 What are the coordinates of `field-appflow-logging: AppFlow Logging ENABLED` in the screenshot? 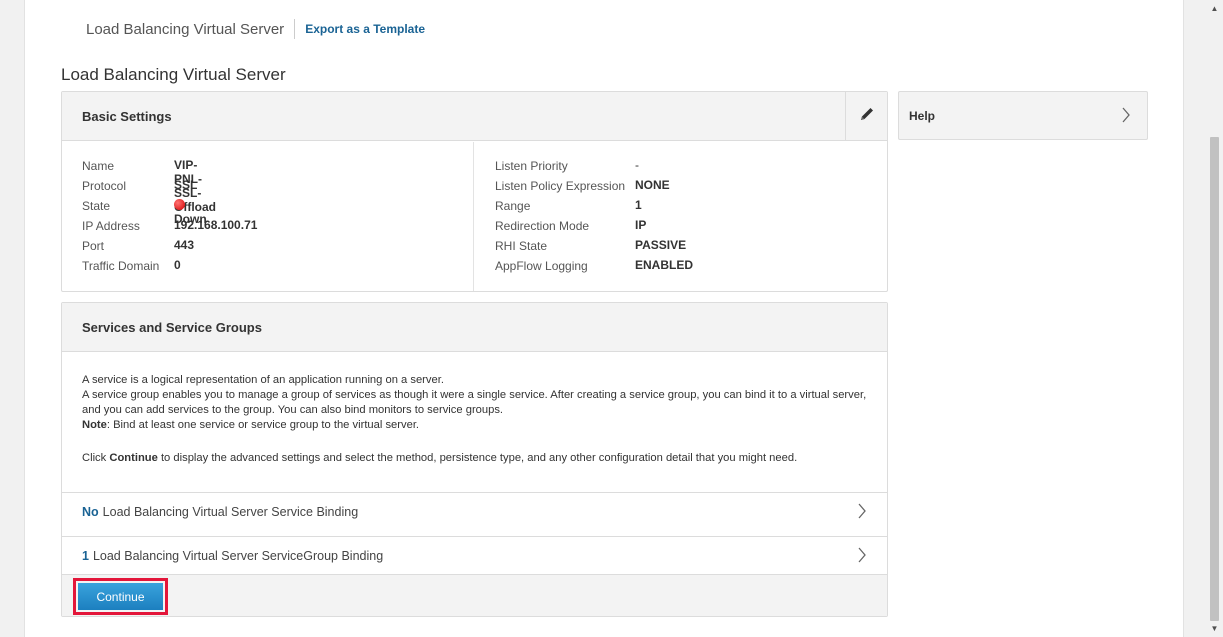 It's located at (594, 268).